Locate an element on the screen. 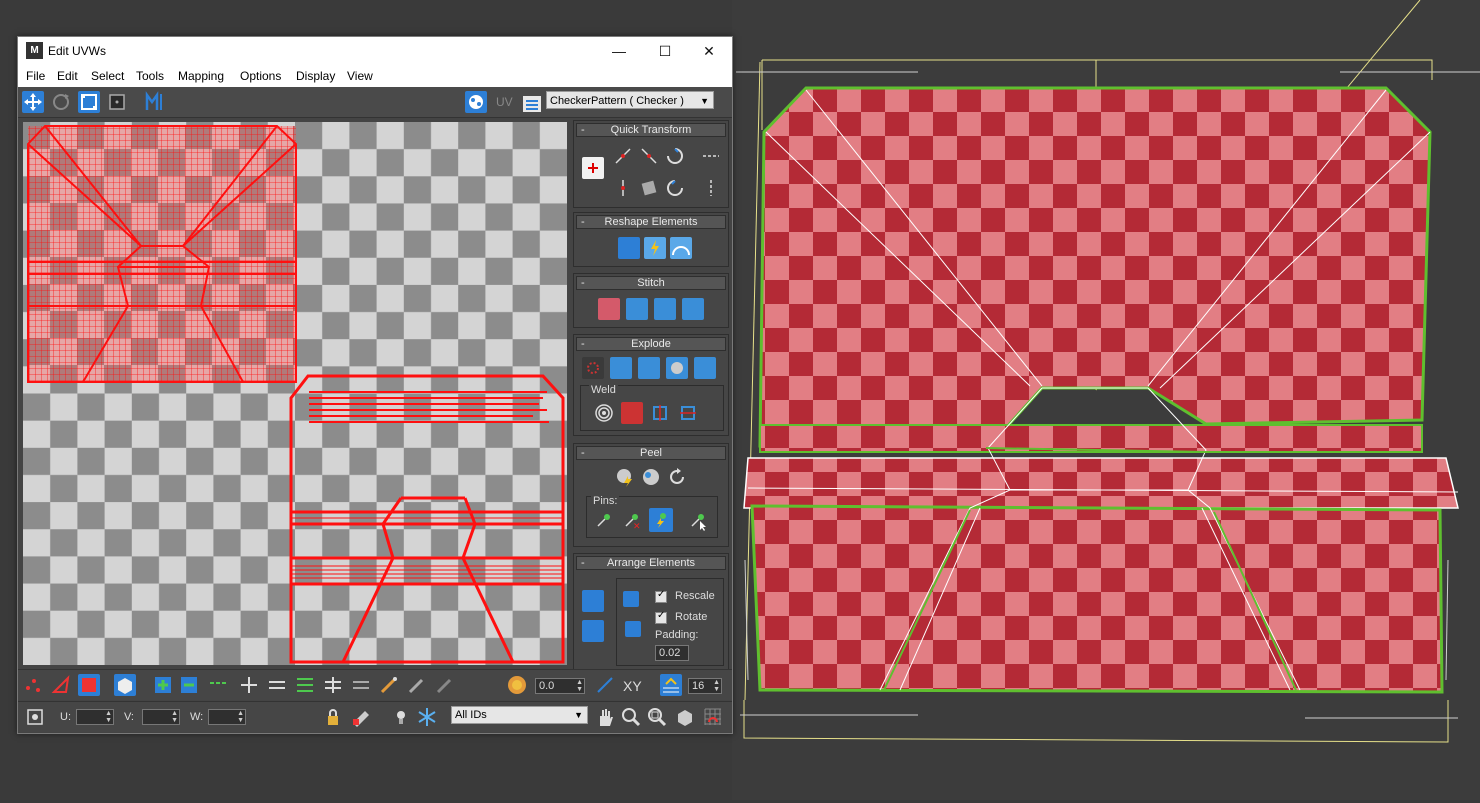 The width and height of the screenshot is (1480, 803). rollout-header-quick-transform: - Quick Transform is located at coordinates (651, 130).